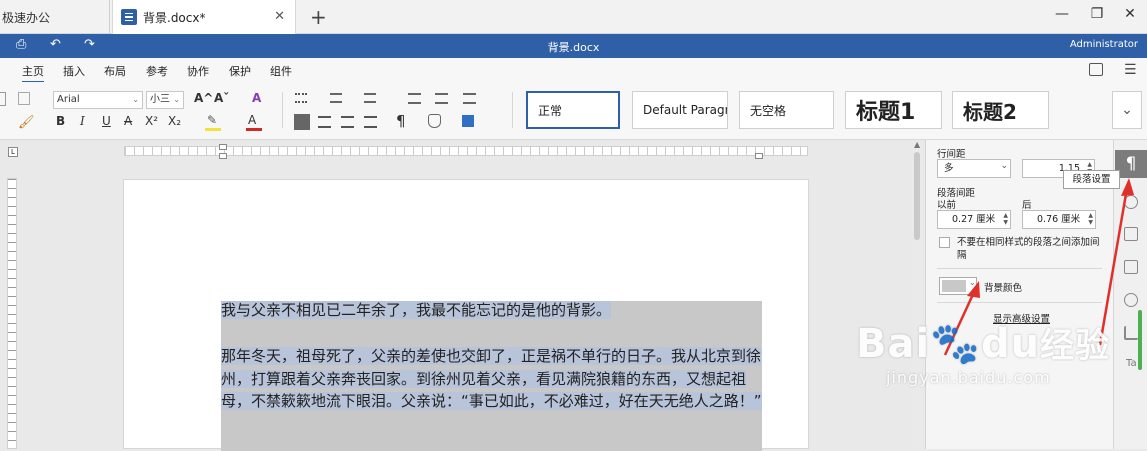 The width and height of the screenshot is (1147, 451). Describe the element at coordinates (973, 289) in the screenshot. I see `arrow-head-background` at that location.